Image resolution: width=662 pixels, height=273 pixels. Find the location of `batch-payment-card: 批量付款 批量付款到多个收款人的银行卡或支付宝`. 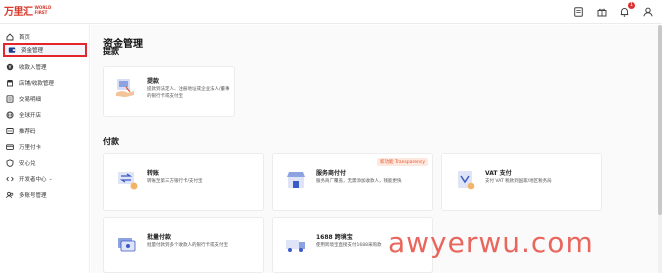

batch-payment-card: 批量付款 批量付款到多个收款人的银行卡或支付宝 is located at coordinates (183, 245).